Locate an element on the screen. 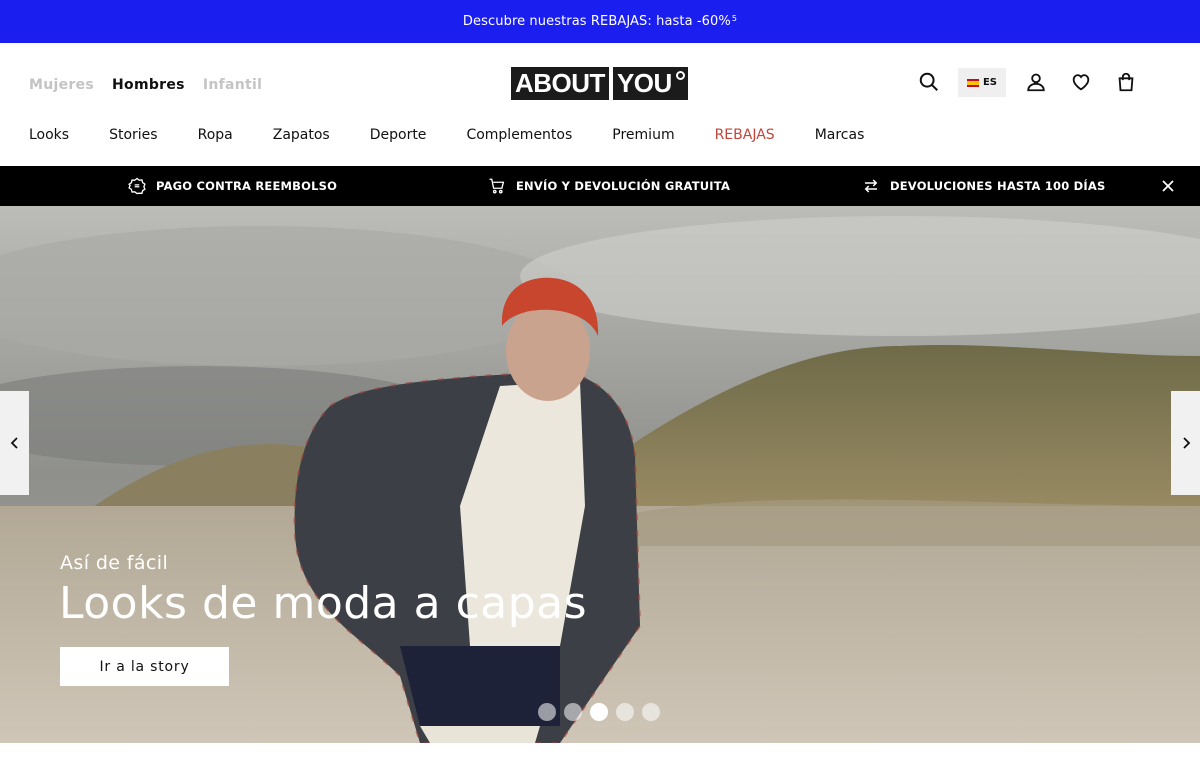 This screenshot has height=778, width=1200. gender-tabs: Mujeres Hombres Infantil is located at coordinates (145, 85).